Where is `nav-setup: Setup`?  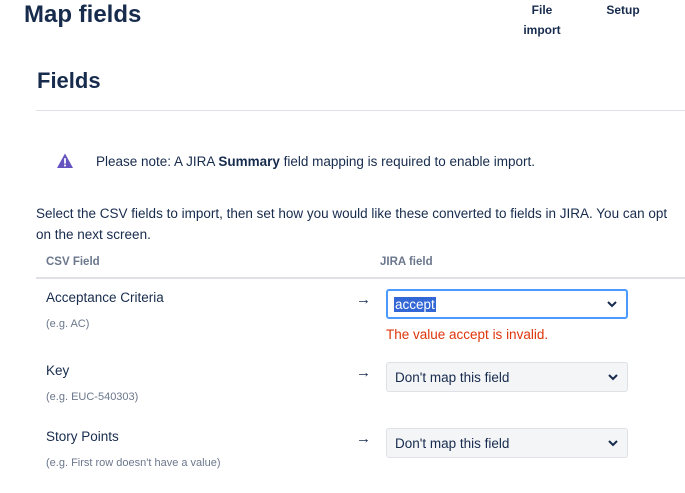
nav-setup: Setup is located at coordinates (623, 10).